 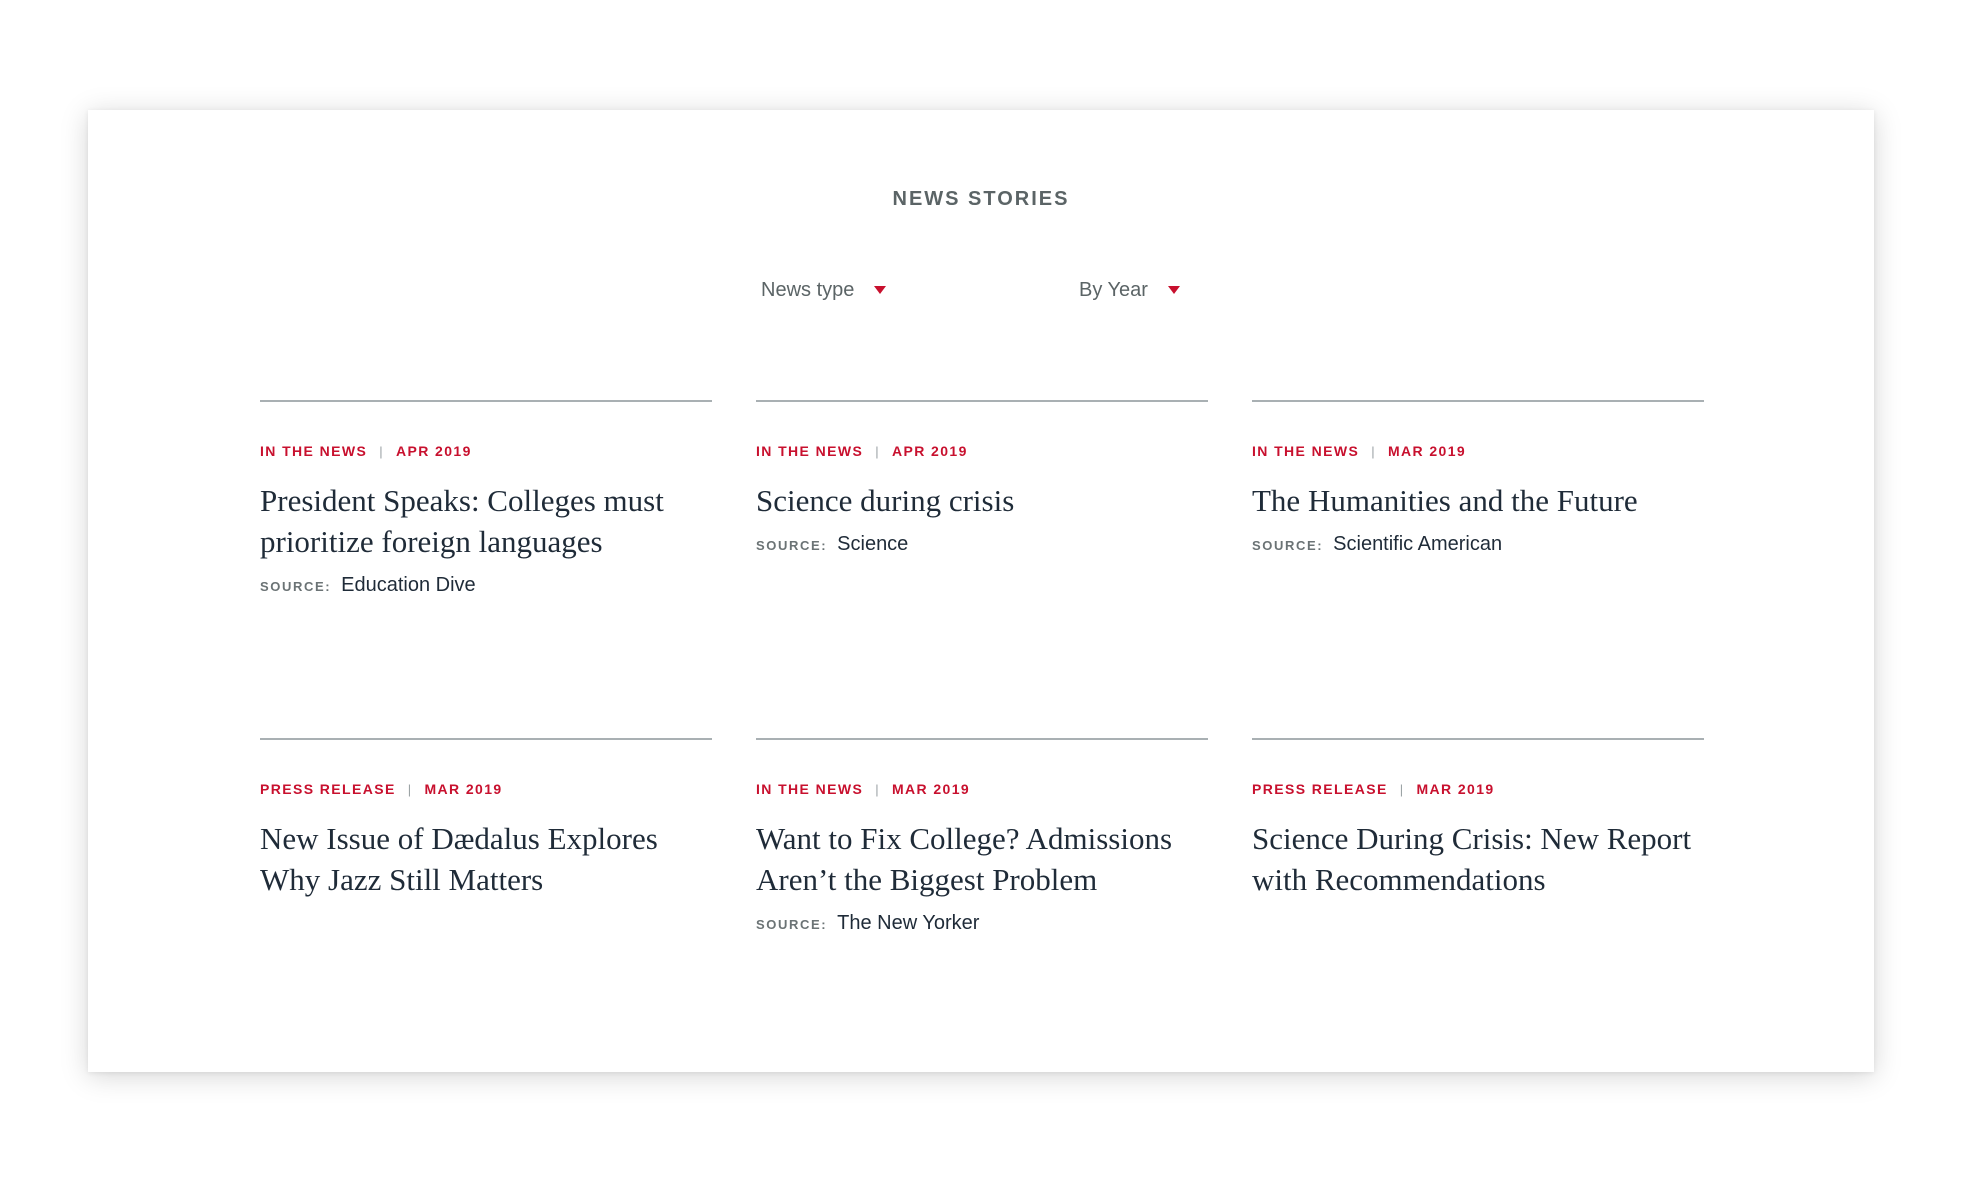 I want to click on story-source: SOURCE: Education Dive, so click(x=486, y=585).